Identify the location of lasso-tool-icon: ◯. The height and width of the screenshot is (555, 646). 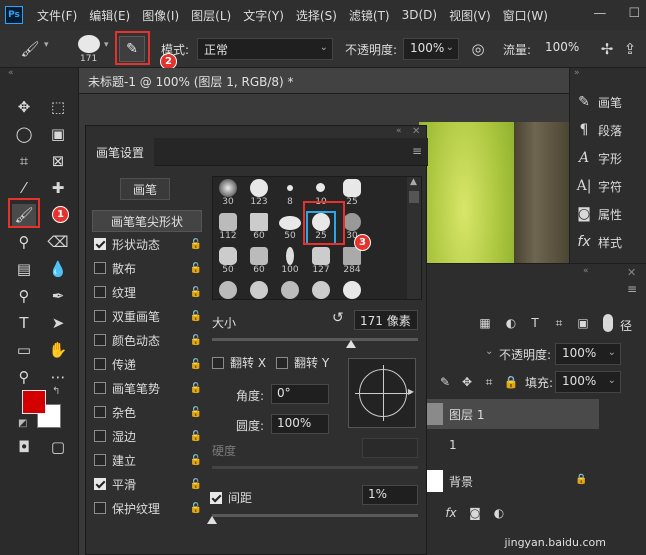
(24, 134).